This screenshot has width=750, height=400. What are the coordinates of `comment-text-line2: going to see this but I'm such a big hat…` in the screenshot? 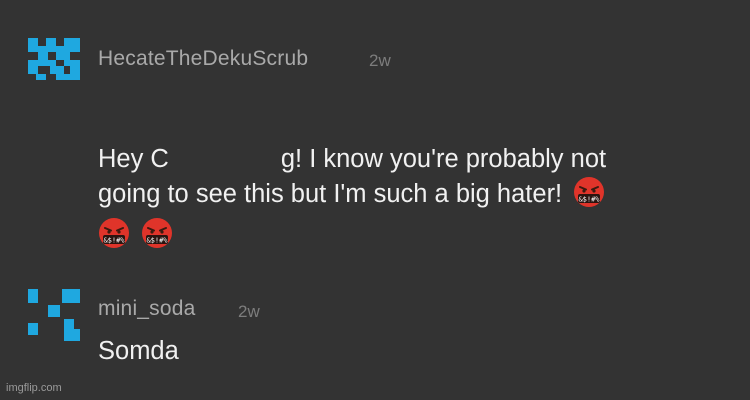 It's located at (330, 194).